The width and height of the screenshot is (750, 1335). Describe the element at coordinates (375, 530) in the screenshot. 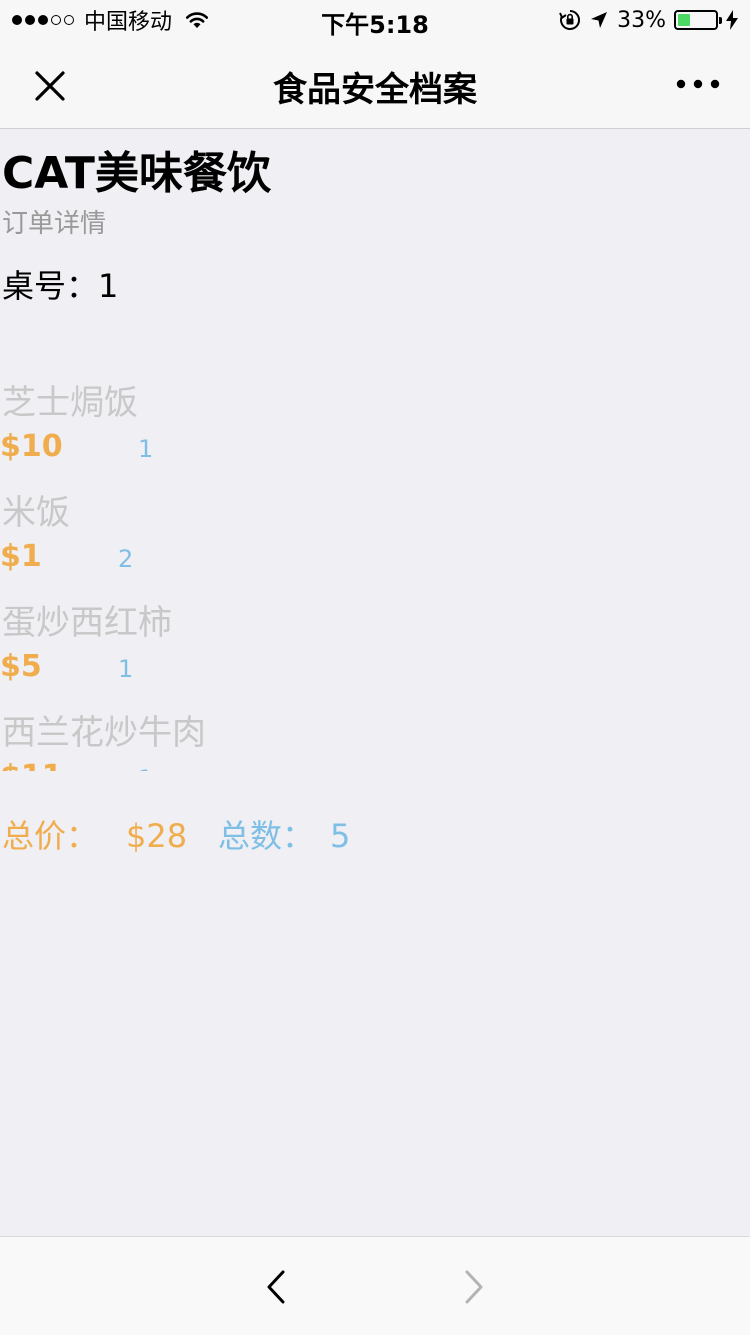

I see `order-item: 米饭 $1 2` at that location.